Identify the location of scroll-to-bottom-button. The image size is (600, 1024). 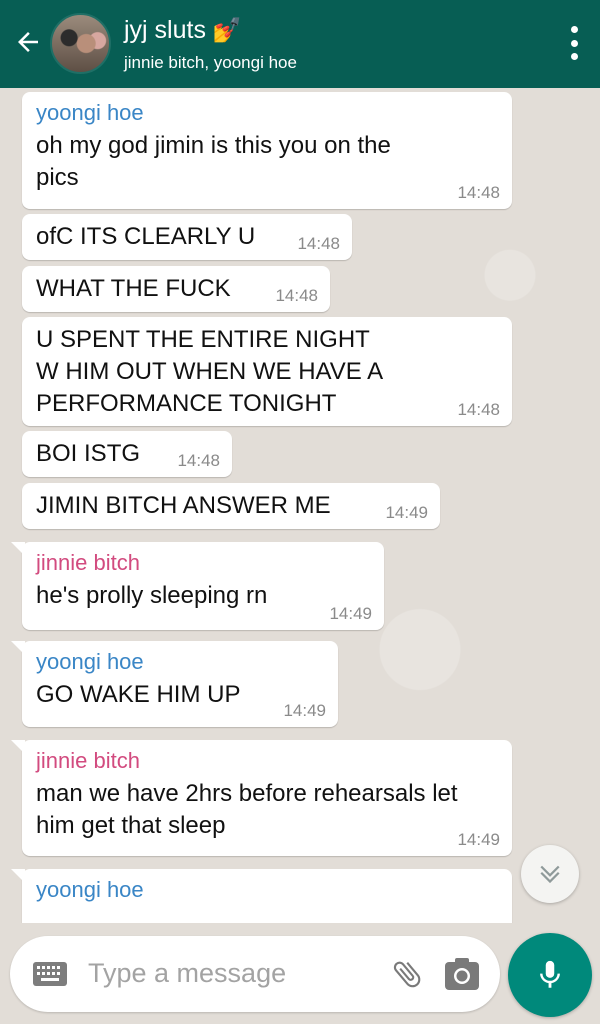
(550, 874).